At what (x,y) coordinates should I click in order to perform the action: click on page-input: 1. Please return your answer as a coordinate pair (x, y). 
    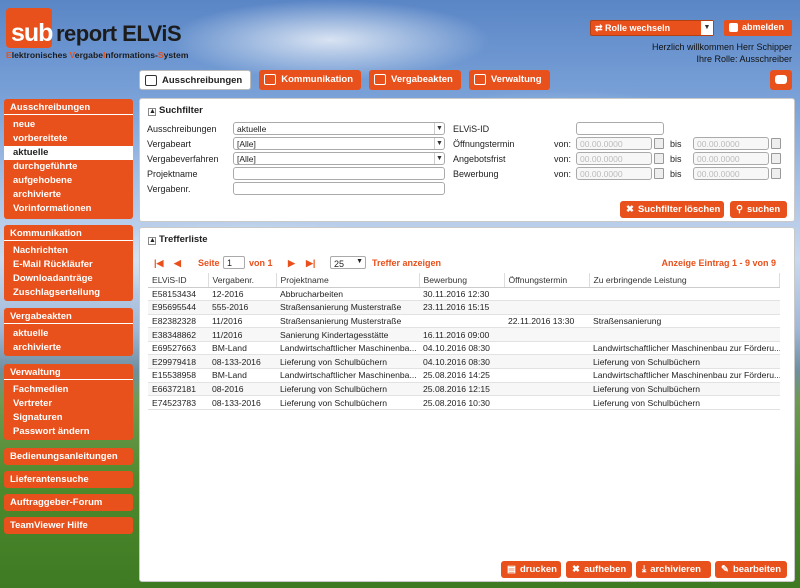
    Looking at the image, I should click on (234, 262).